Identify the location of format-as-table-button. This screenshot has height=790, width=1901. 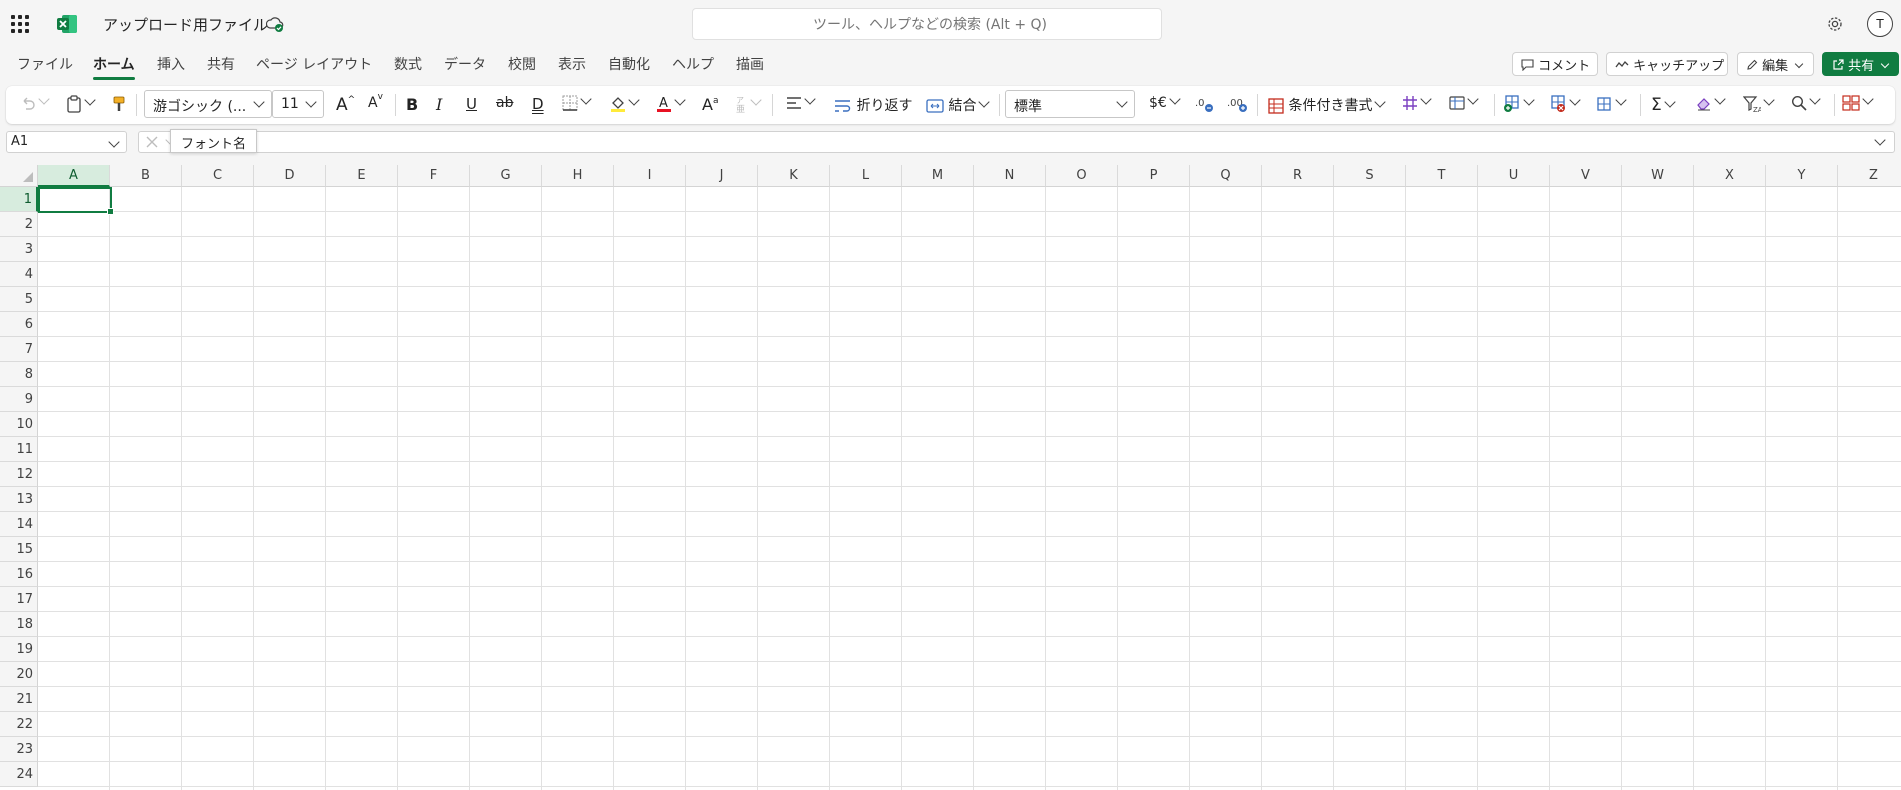
(1417, 104).